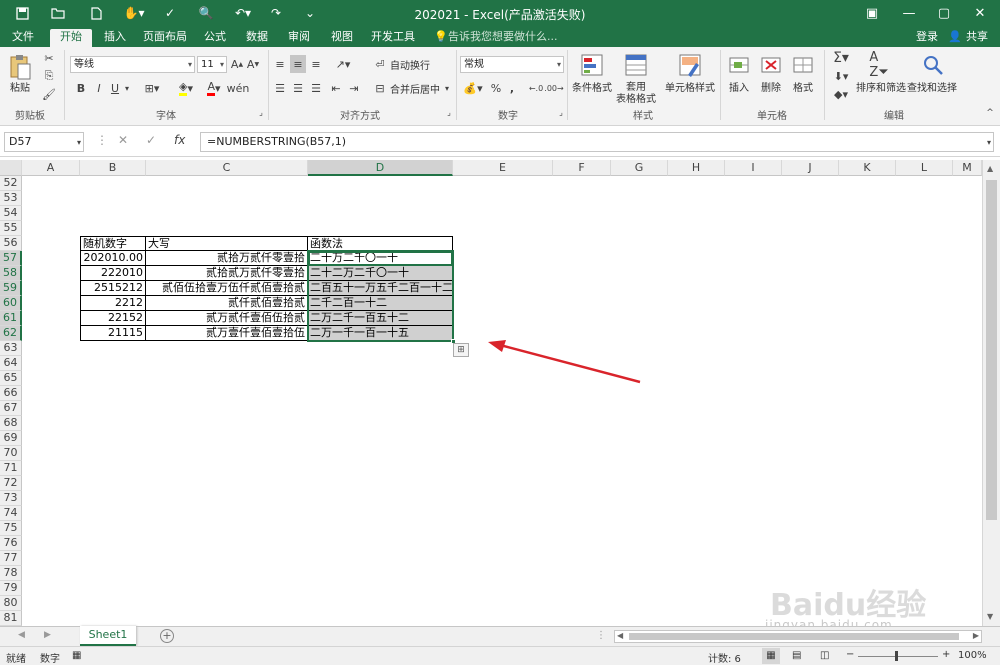 This screenshot has height=665, width=1000. What do you see at coordinates (11, 363) in the screenshot?
I see `row-header: 64` at bounding box center [11, 363].